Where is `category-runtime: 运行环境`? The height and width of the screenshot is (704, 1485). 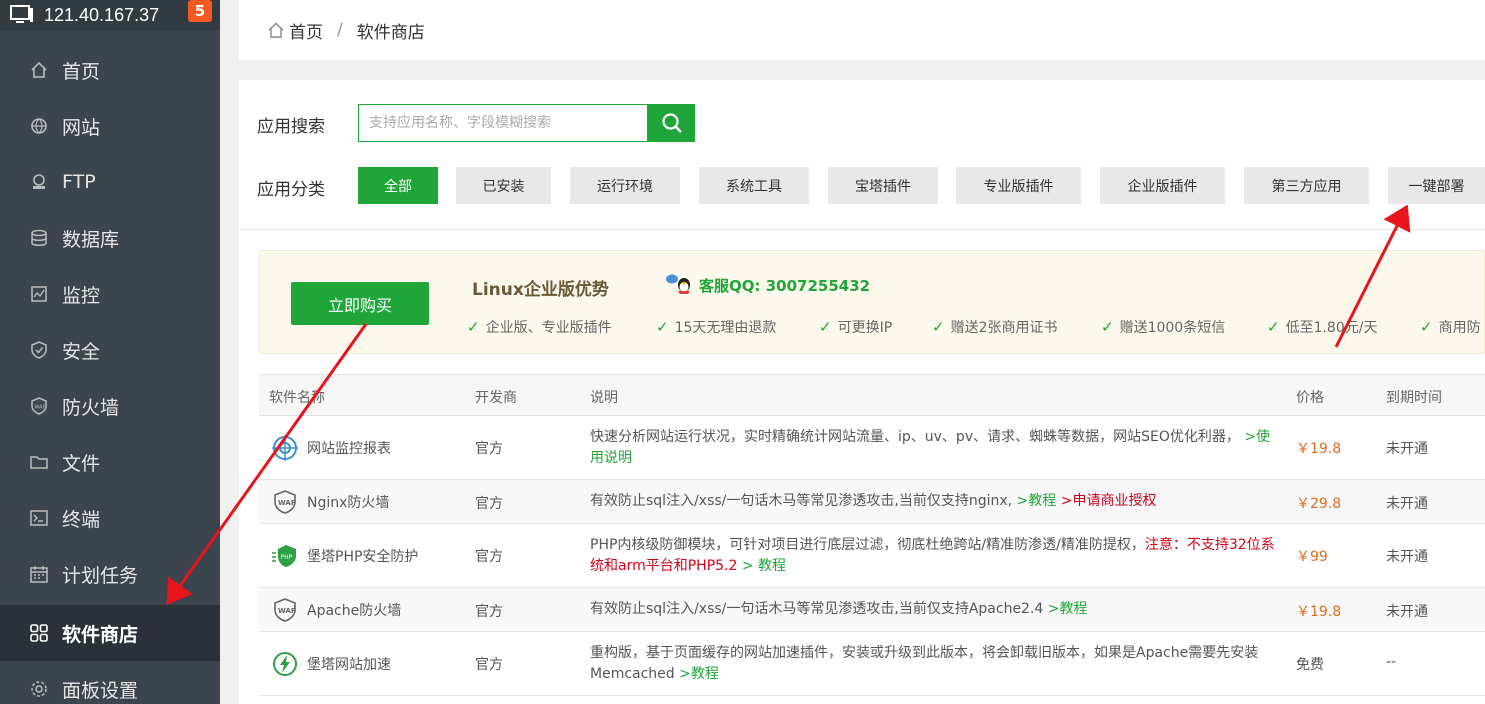 category-runtime: 运行环境 is located at coordinates (625, 185).